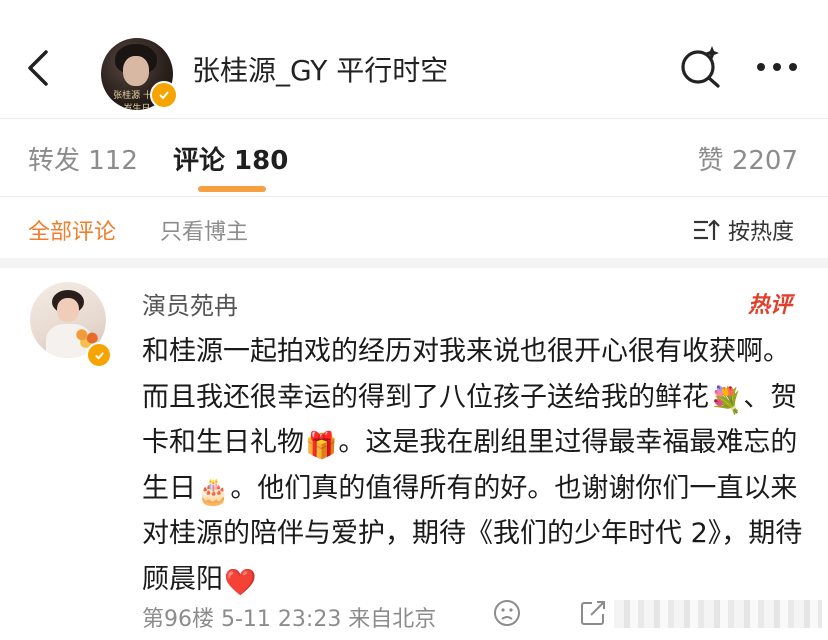 This screenshot has height=640, width=828. Describe the element at coordinates (414, 118) in the screenshot. I see `header-divider` at that location.